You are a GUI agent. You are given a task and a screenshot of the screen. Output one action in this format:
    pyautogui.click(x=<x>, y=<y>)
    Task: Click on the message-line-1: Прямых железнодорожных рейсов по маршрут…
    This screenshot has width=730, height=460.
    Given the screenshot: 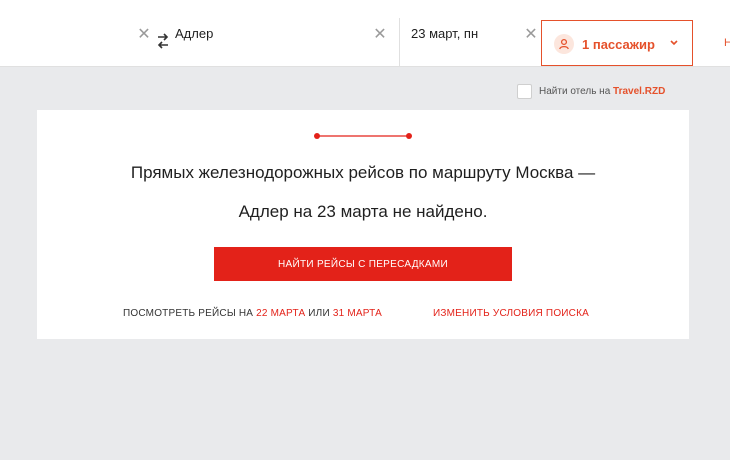 What is the action you would take?
    pyautogui.click(x=363, y=172)
    